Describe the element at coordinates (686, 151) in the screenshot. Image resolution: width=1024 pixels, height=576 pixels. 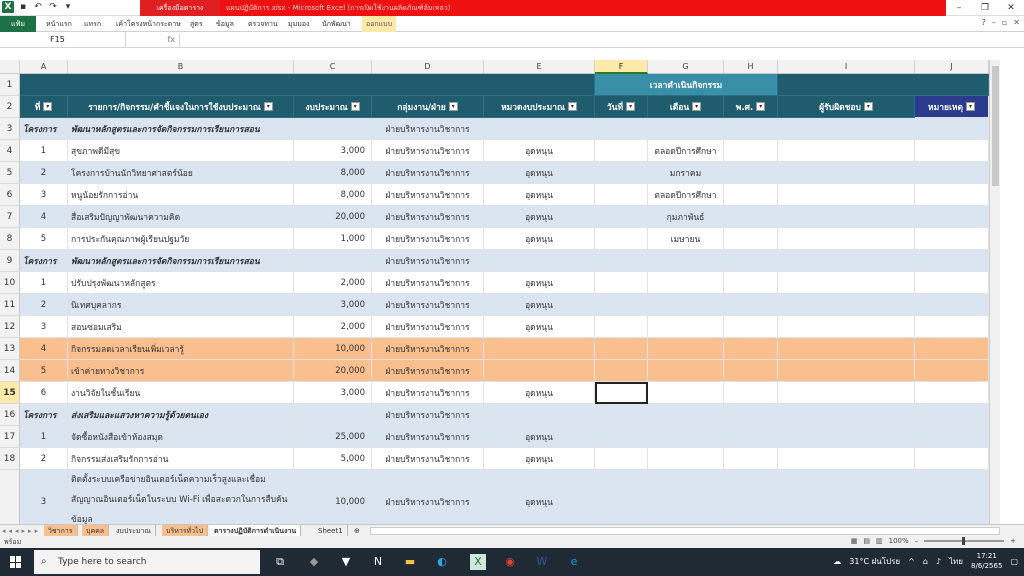
I see `month-cell: ตลอดปีการศึกษา` at that location.